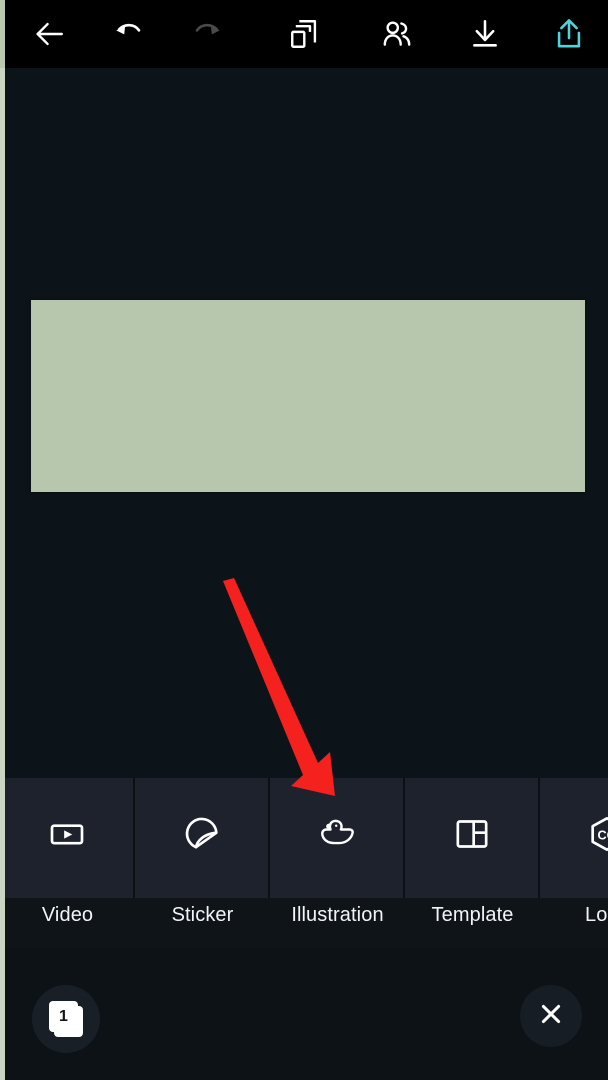  Describe the element at coordinates (67, 915) in the screenshot. I see `tab-label-video: Video` at that location.